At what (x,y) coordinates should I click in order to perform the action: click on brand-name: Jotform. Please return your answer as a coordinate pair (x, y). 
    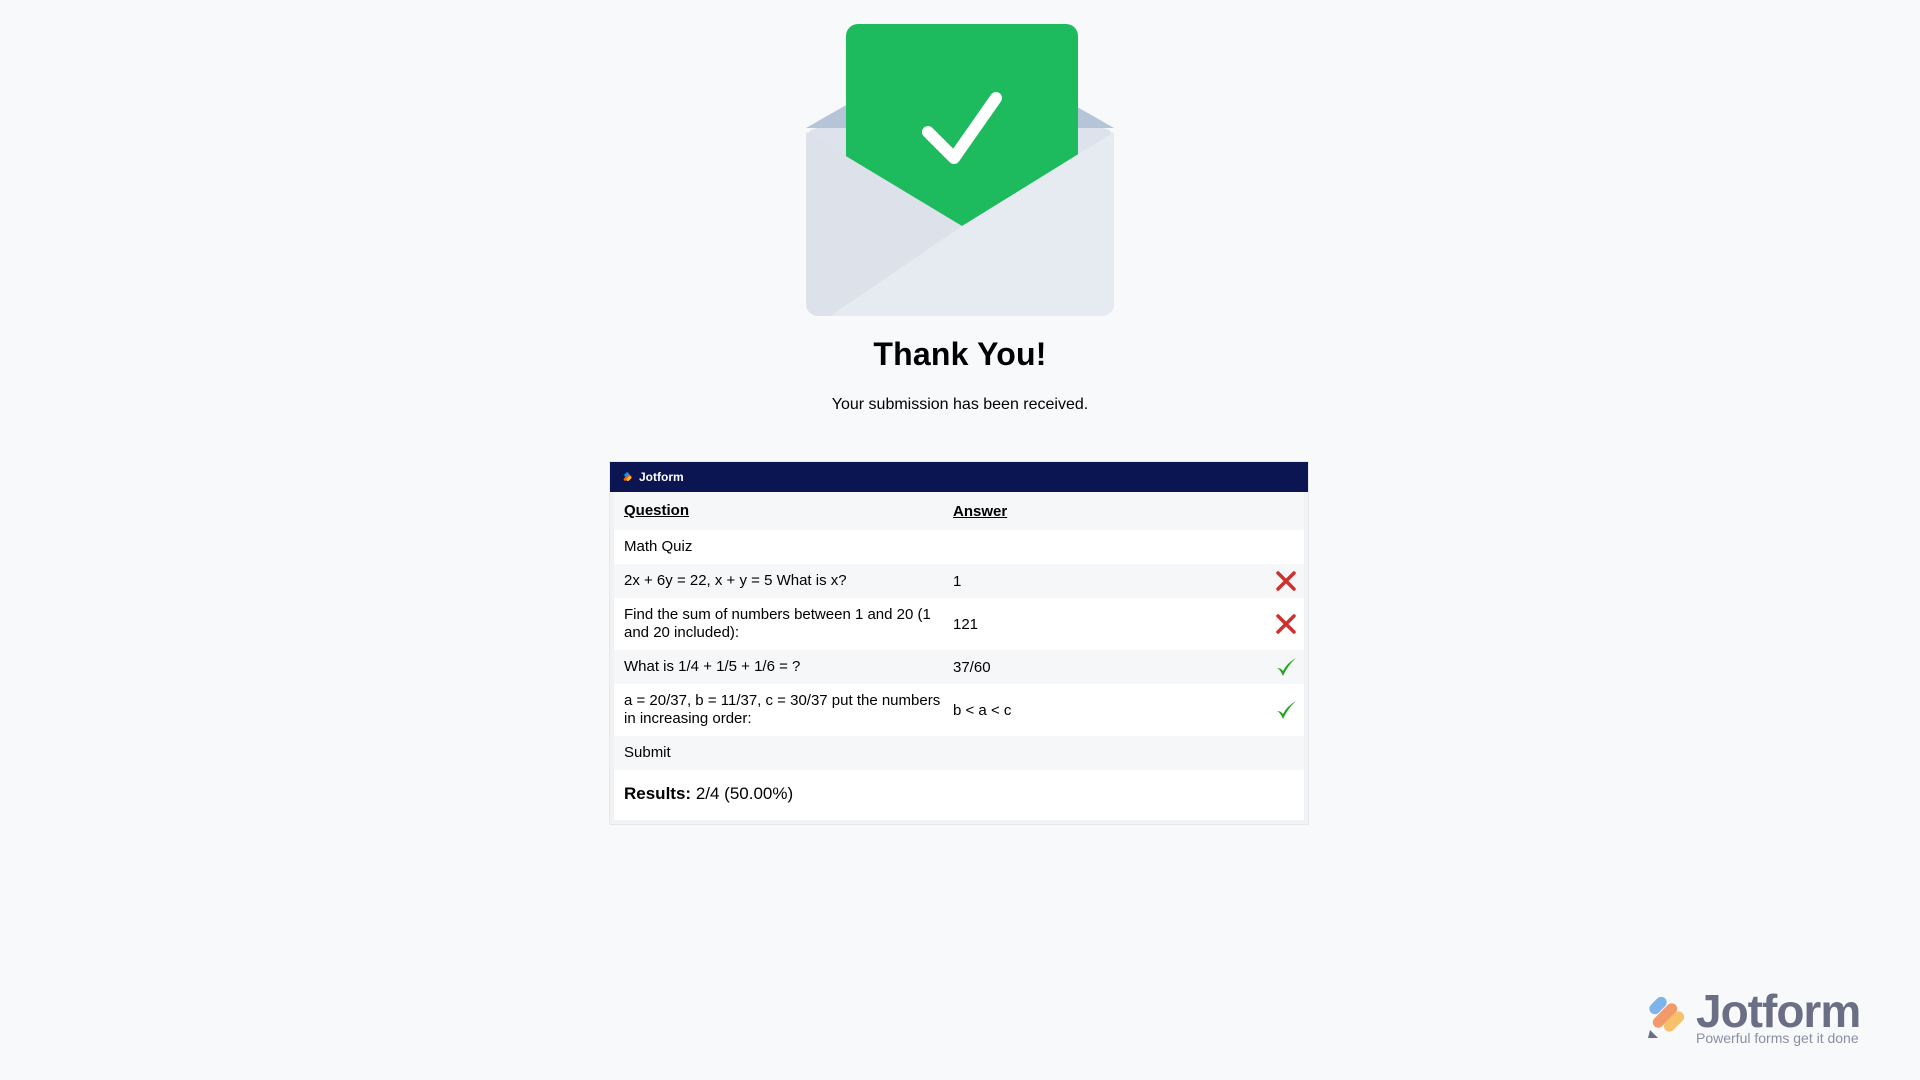
    Looking at the image, I should click on (661, 477).